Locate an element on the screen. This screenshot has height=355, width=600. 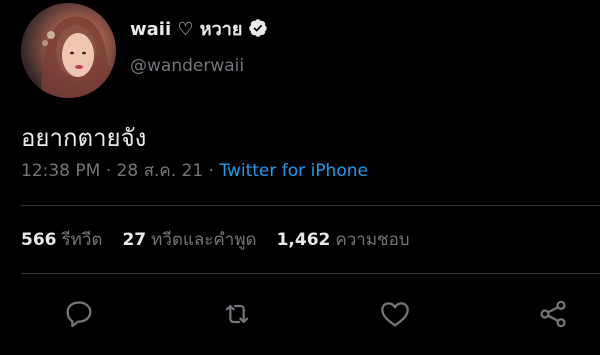
retweets-label: รีทวีต is located at coordinates (82, 240).